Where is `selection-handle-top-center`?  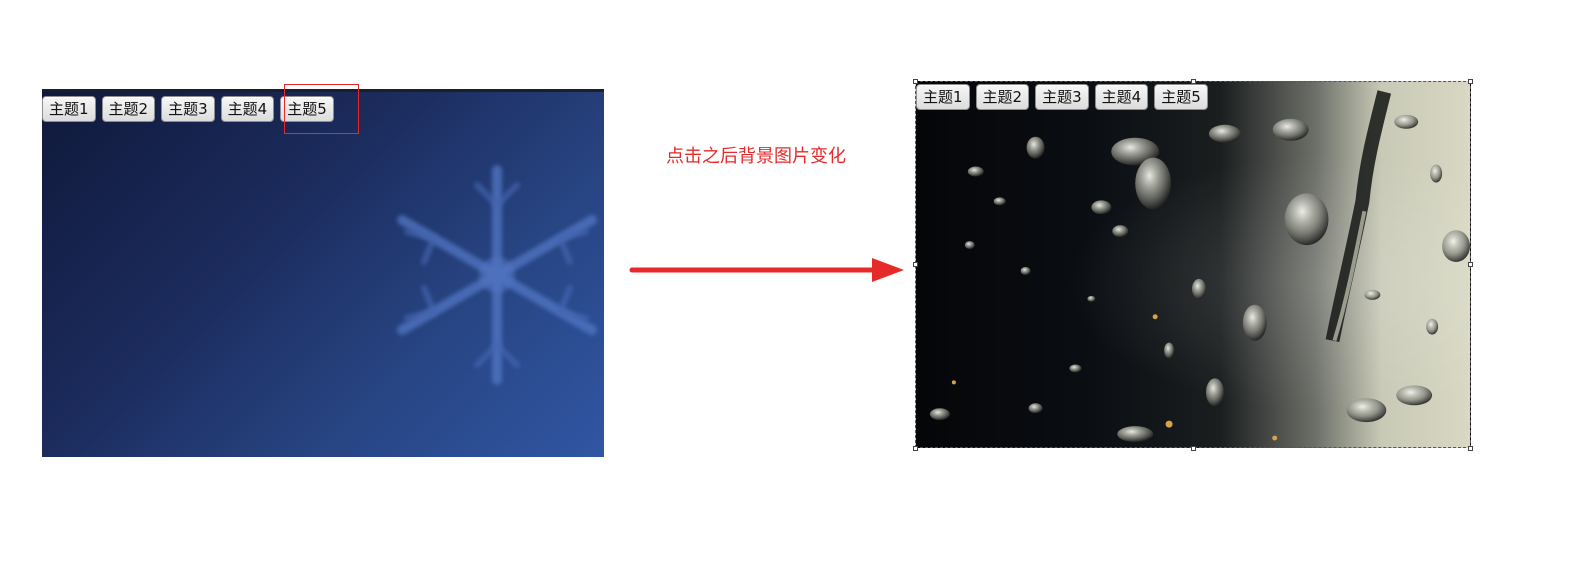
selection-handle-top-center is located at coordinates (1193, 81).